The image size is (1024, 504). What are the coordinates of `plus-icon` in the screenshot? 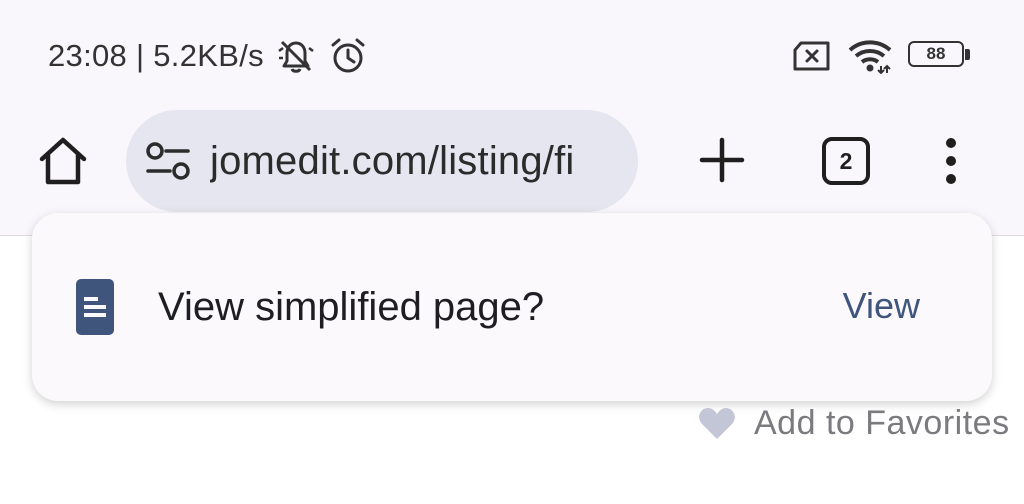 It's located at (722, 160).